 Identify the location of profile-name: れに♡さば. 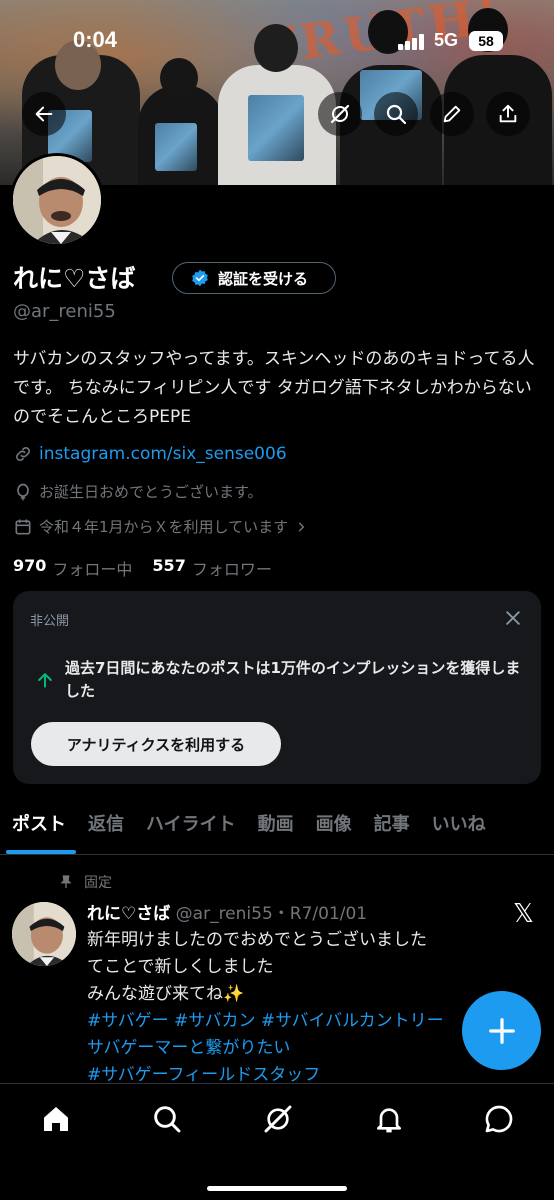
(74, 278).